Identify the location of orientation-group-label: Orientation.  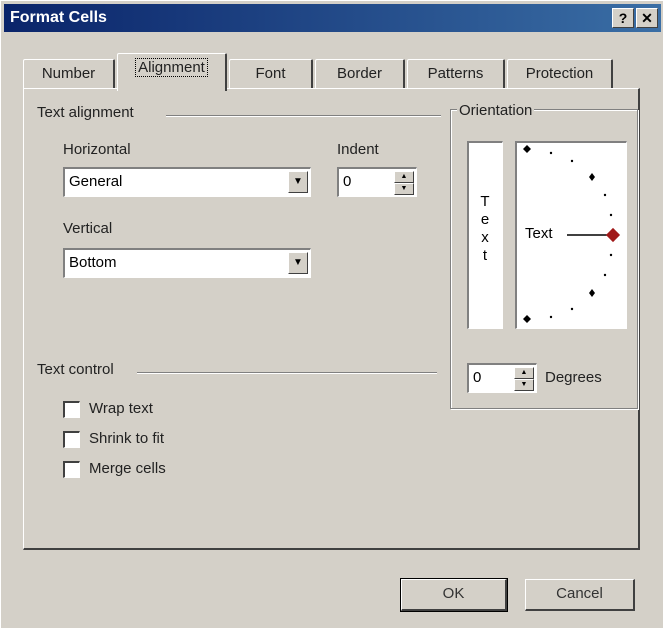
(496, 110).